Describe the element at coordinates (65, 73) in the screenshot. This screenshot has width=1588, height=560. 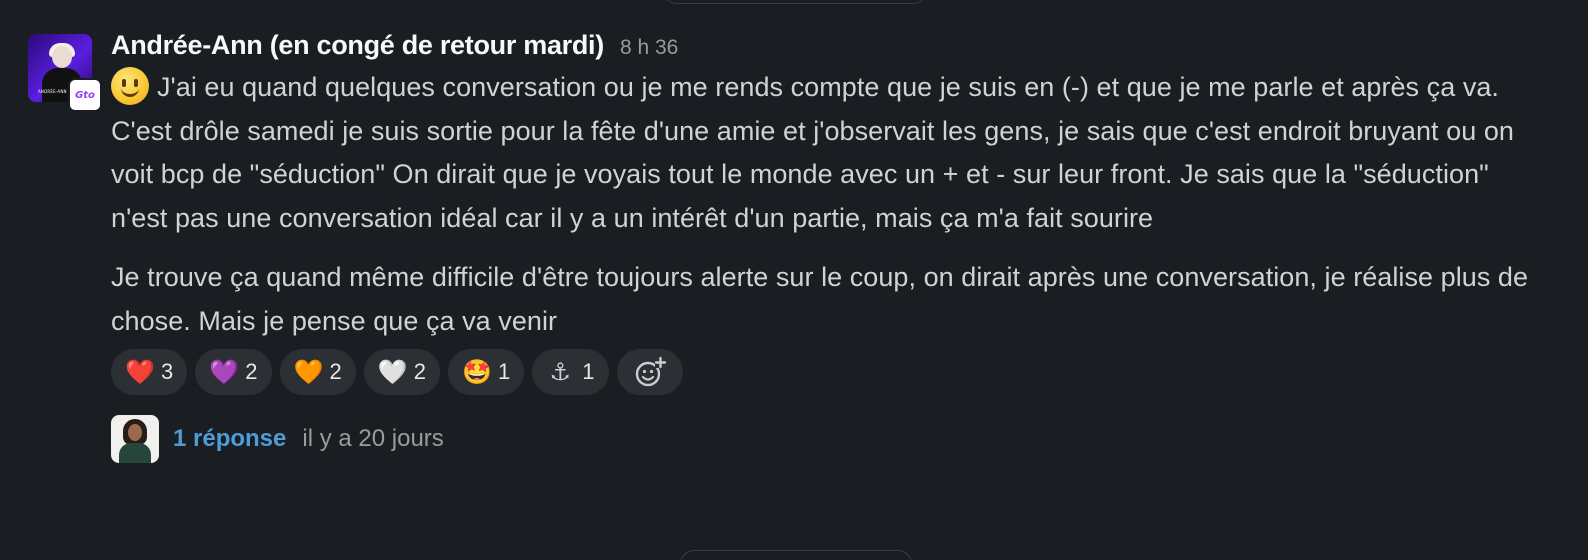
I see `author-avatar-group: ANDRÉE-ANN Gto` at that location.